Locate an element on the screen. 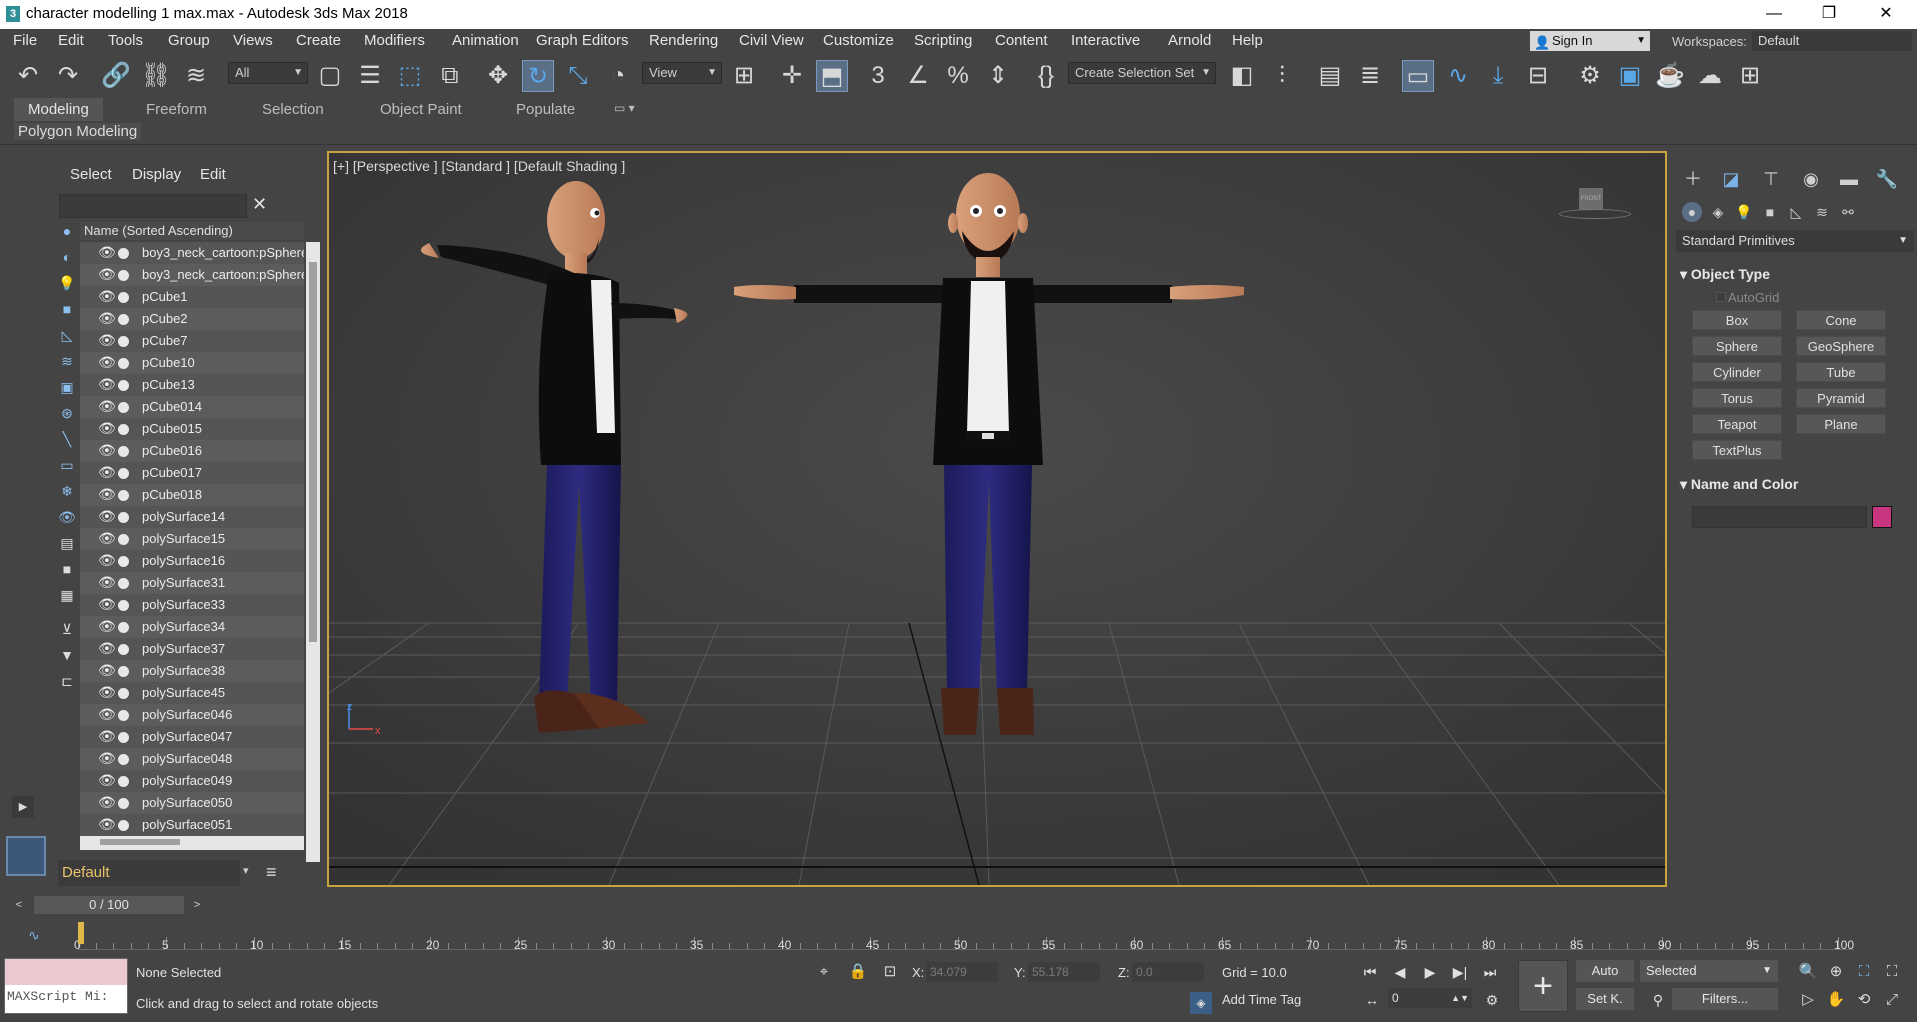 This screenshot has height=1022, width=1917. cameras-category-icon: ■ is located at coordinates (1770, 212).